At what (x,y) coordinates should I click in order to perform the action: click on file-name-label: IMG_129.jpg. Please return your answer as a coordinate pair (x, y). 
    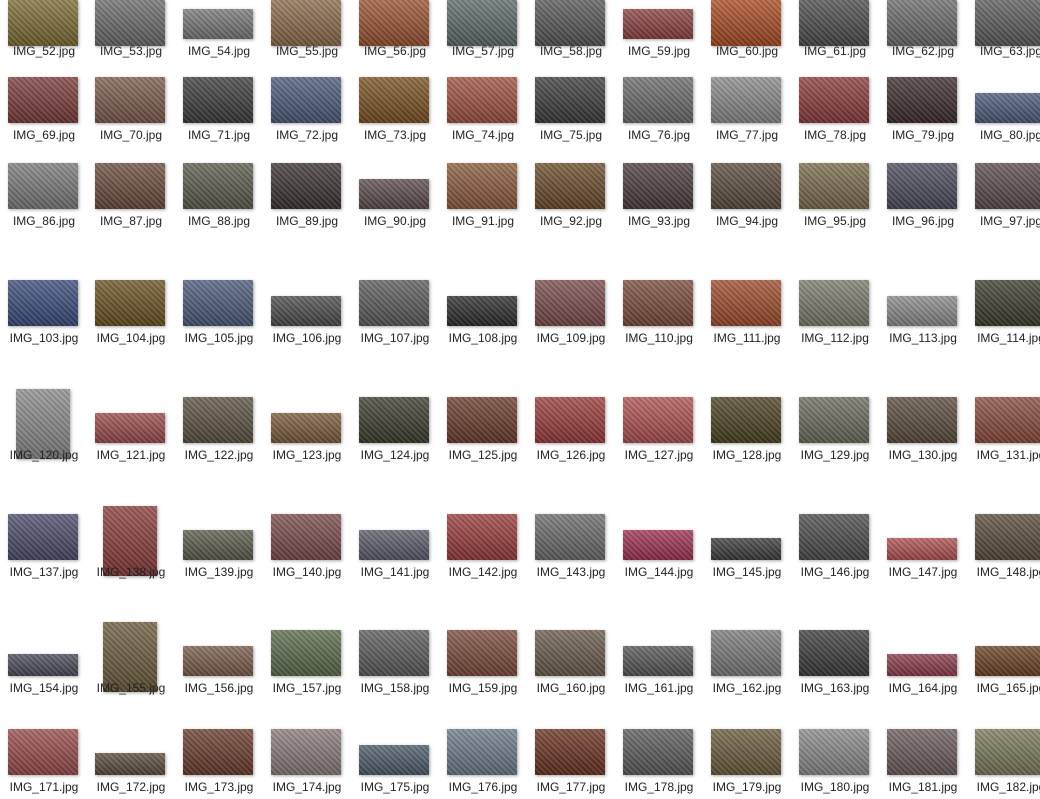
    Looking at the image, I should click on (835, 455).